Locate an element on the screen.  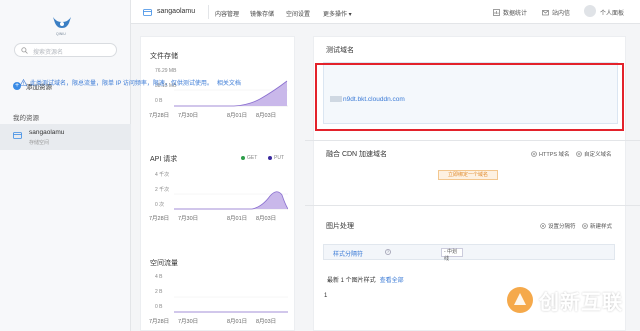
search-placeholder: 搜索资源名 is located at coordinates (48, 53).